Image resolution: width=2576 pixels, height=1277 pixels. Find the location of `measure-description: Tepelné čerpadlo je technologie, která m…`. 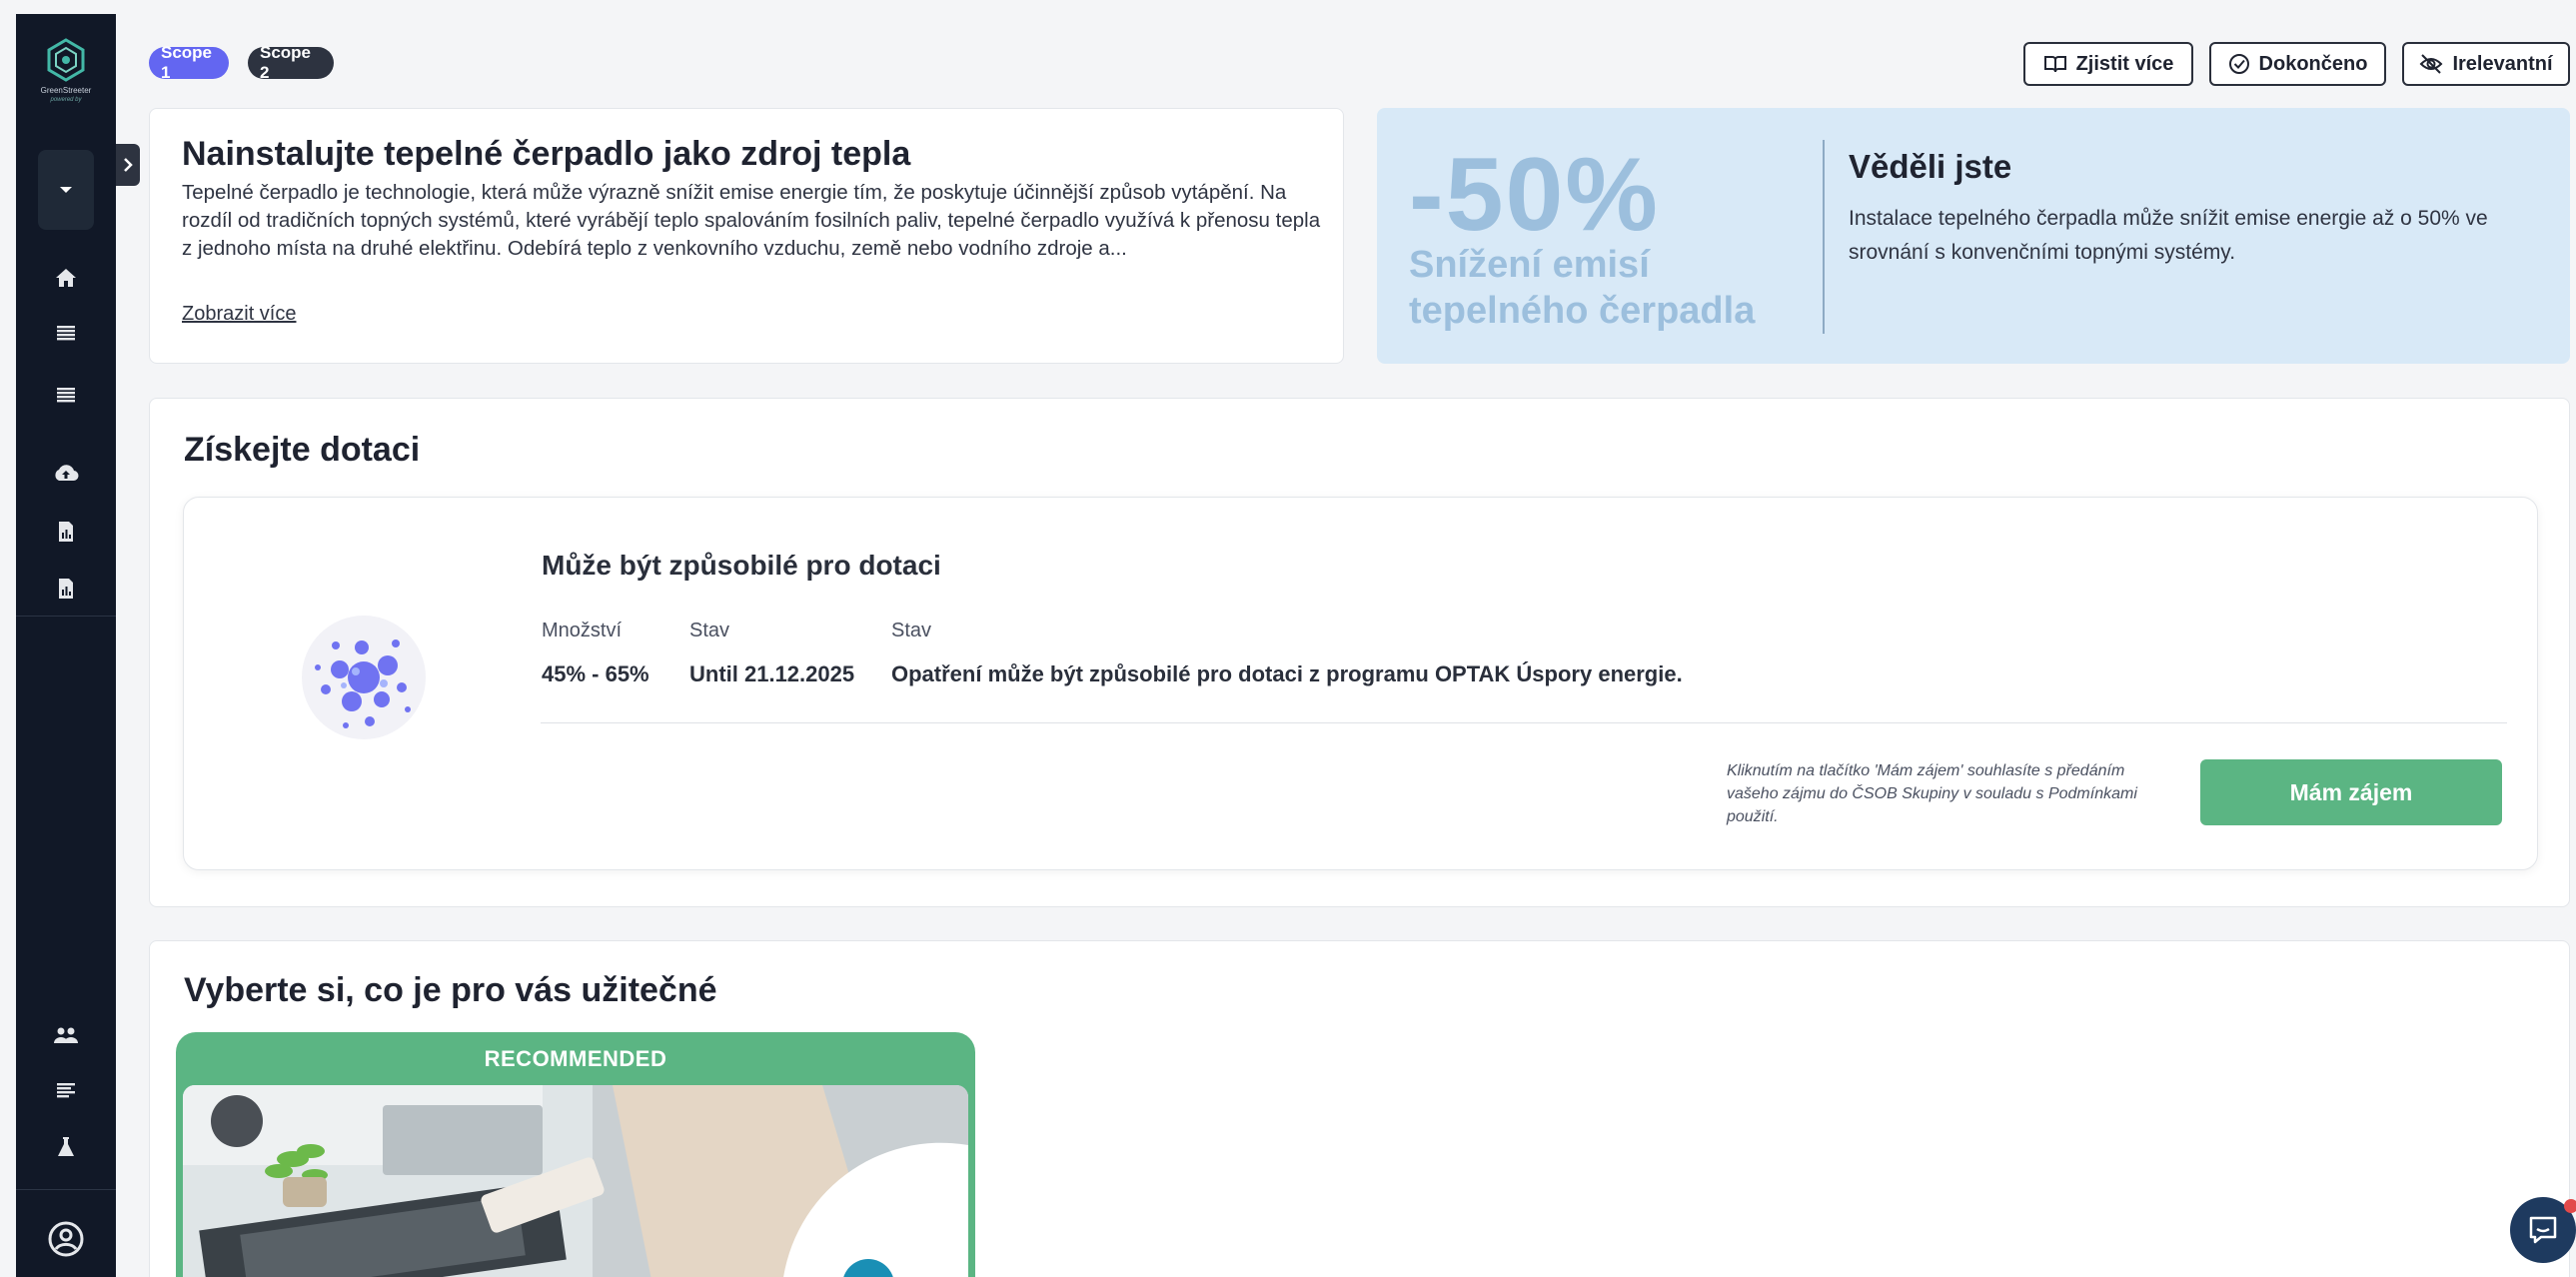

measure-description: Tepelné čerpadlo je technologie, která m… is located at coordinates (751, 220).